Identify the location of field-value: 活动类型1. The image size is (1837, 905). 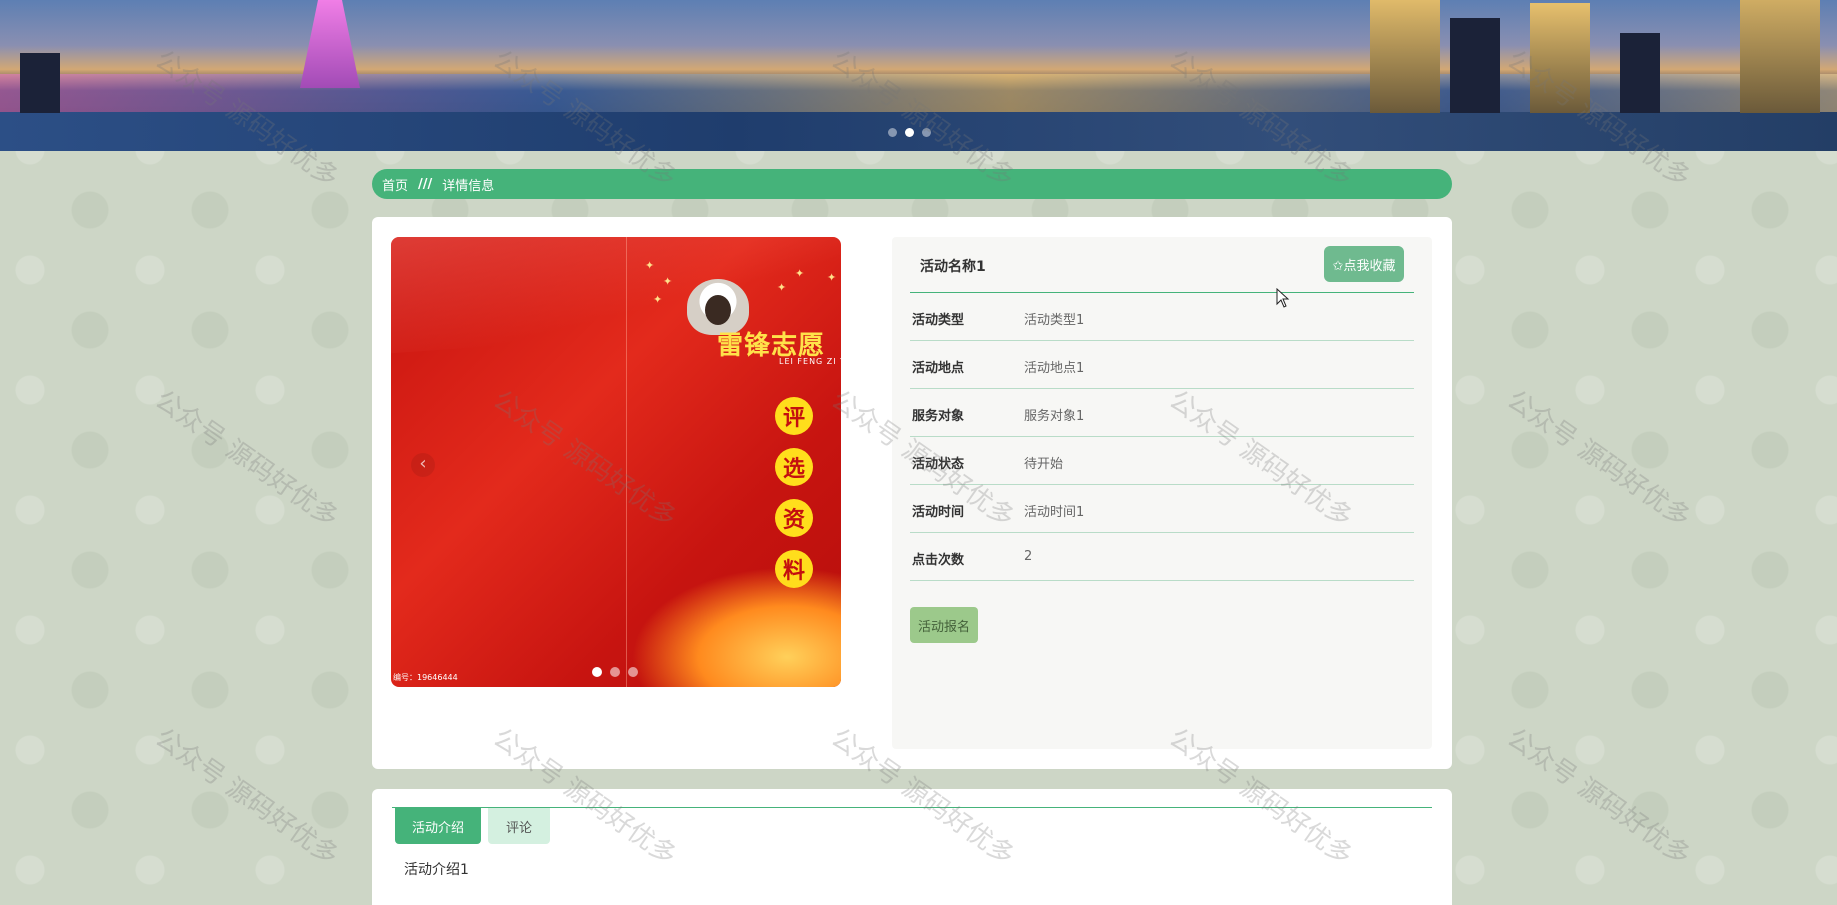
(1054, 320).